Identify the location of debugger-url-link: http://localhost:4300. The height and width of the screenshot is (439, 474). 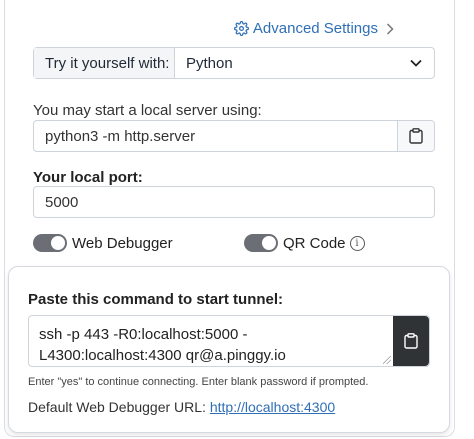
(272, 407).